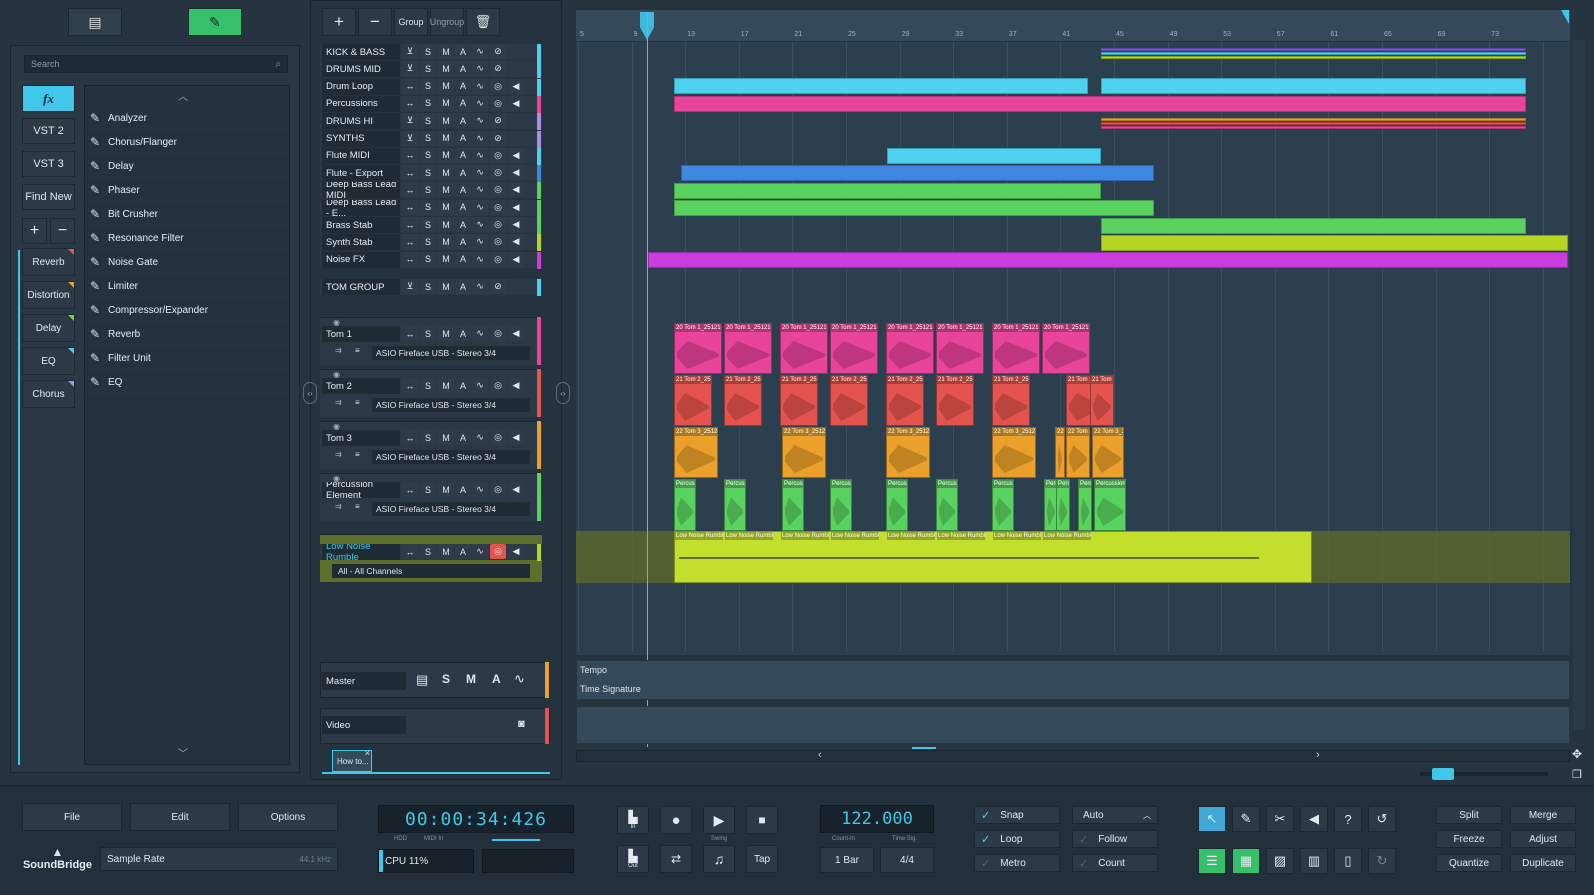 This screenshot has height=895, width=1594. What do you see at coordinates (1280, 819) in the screenshot?
I see `scissors-tool: ✂` at bounding box center [1280, 819].